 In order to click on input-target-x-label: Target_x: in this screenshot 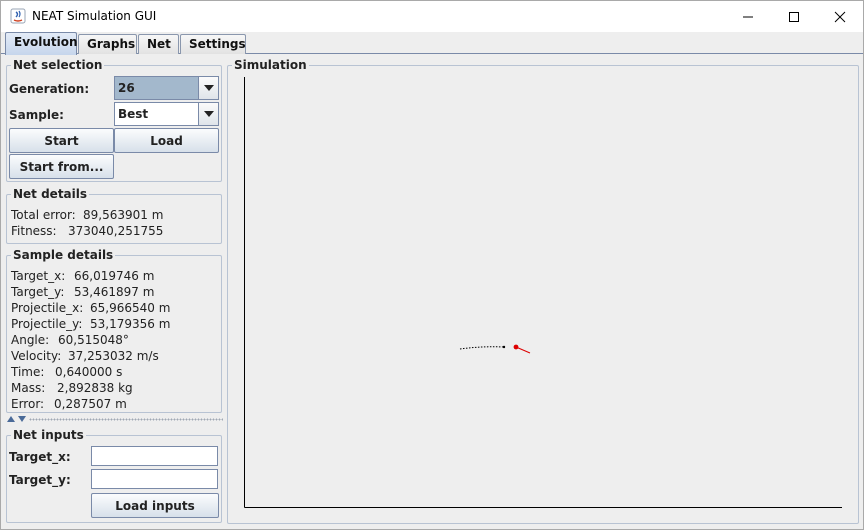, I will do `click(40, 457)`.